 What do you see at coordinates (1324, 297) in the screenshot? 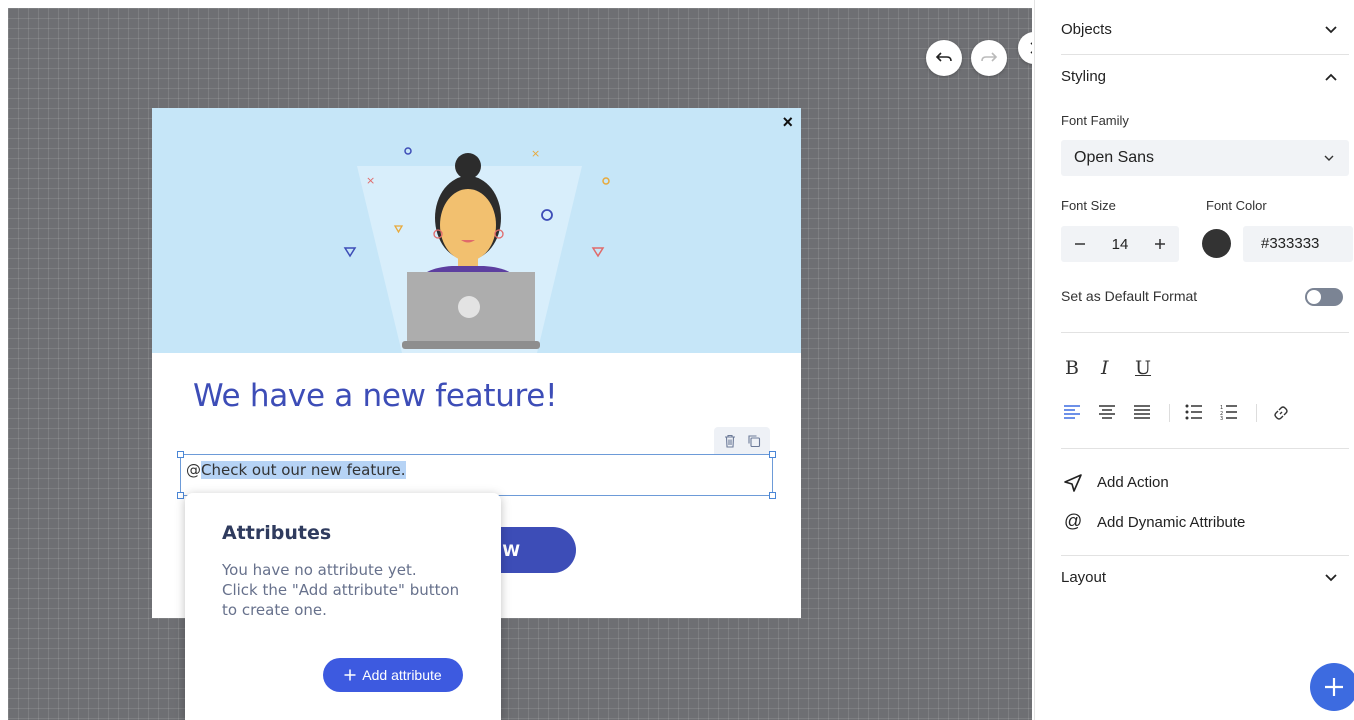
I see `default-format-toggle` at bounding box center [1324, 297].